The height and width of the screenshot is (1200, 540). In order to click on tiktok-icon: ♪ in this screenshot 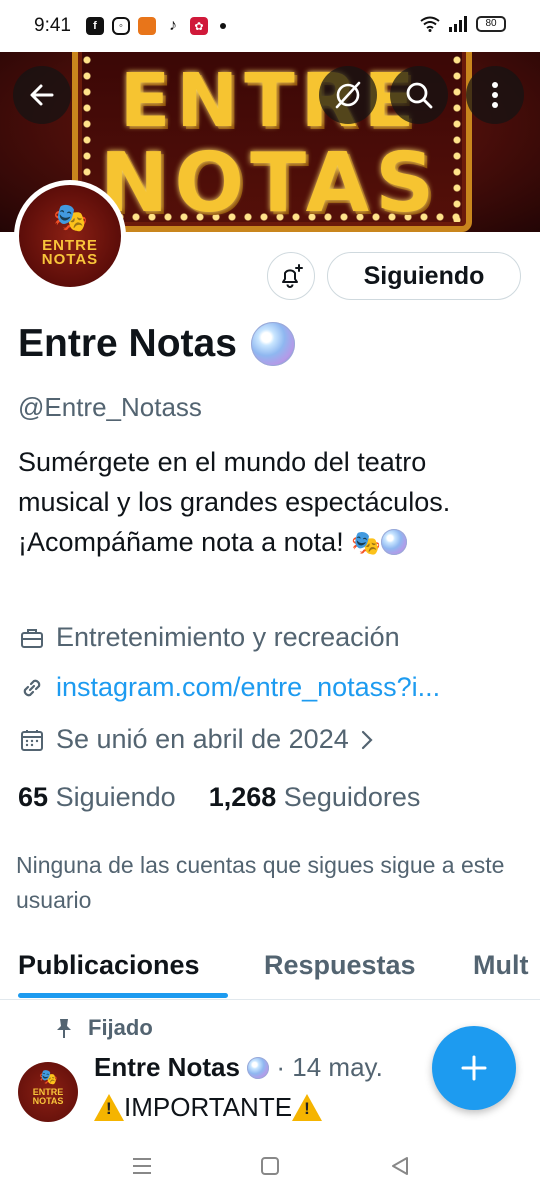, I will do `click(173, 26)`.